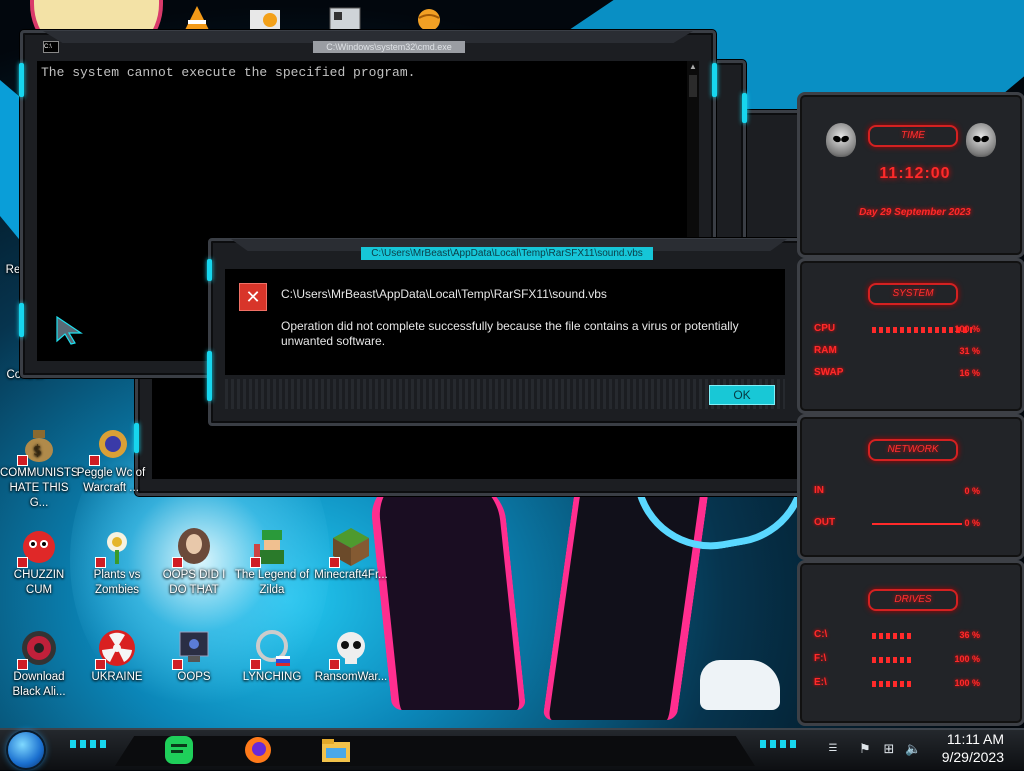 The height and width of the screenshot is (771, 1024). What do you see at coordinates (272, 582) in the screenshot?
I see `desktop-icon-label: The Legend of Zilda` at bounding box center [272, 582].